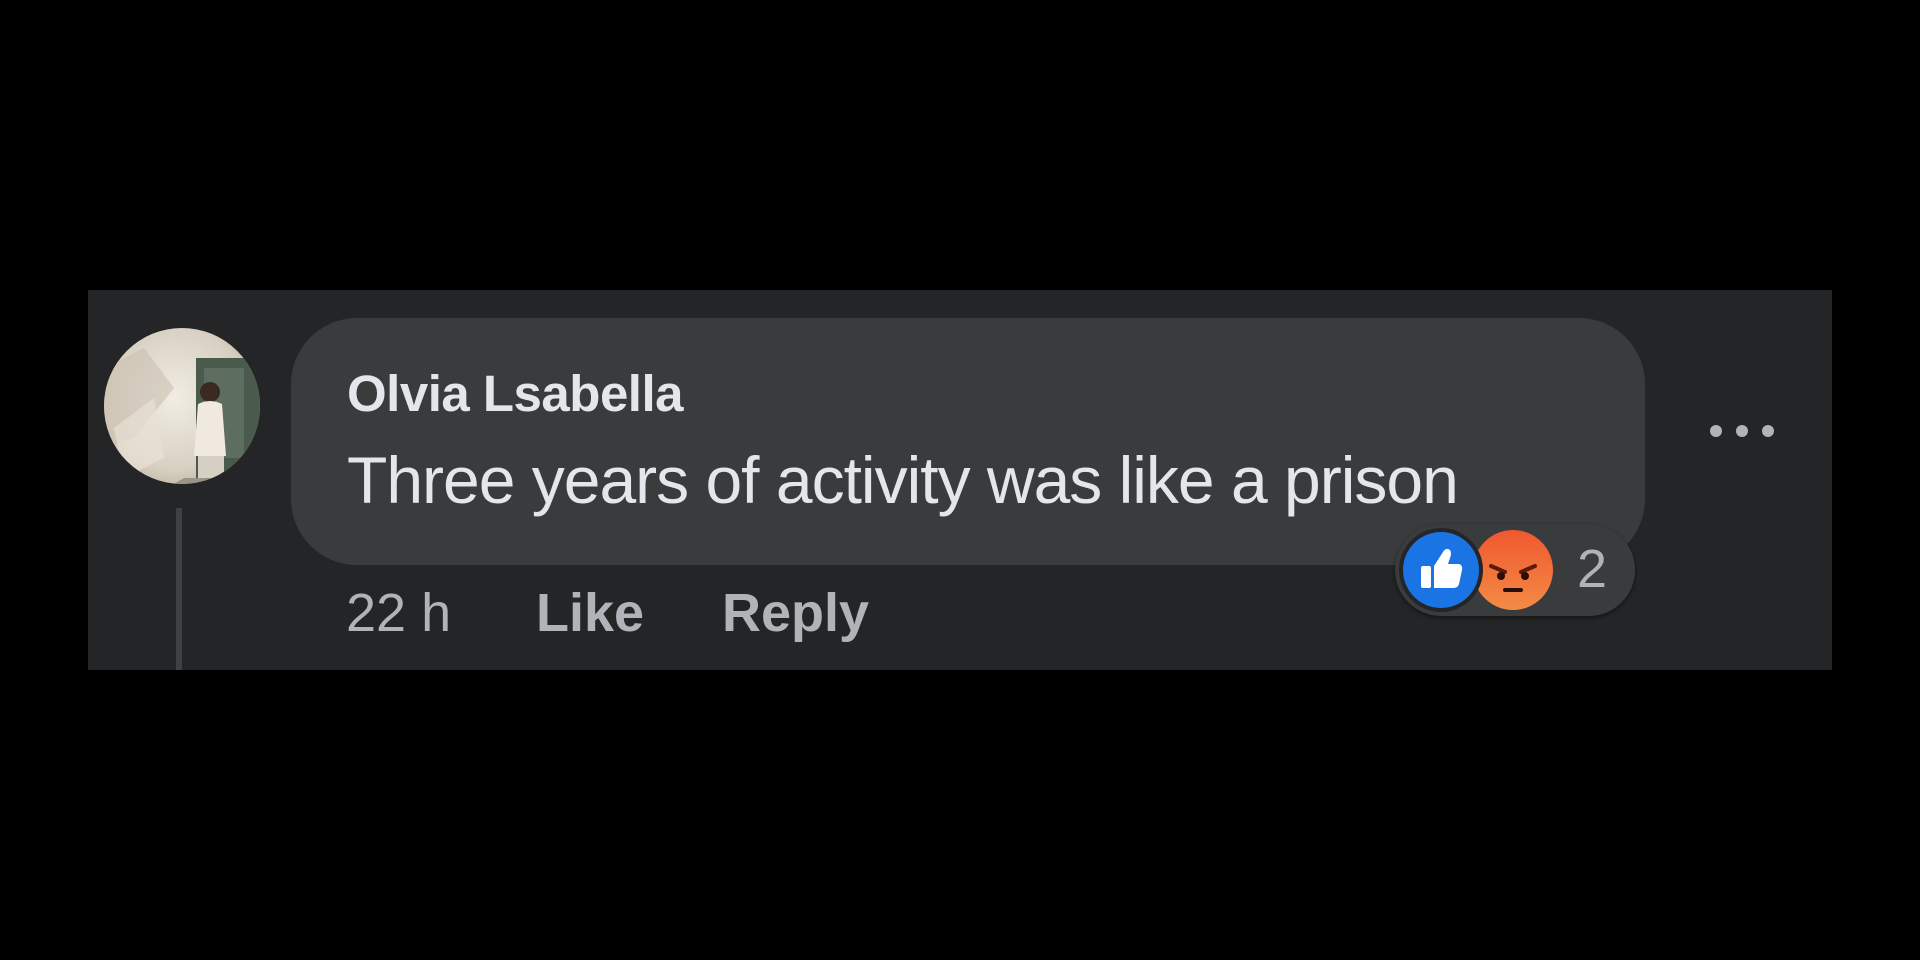 Image resolution: width=1920 pixels, height=960 pixels. Describe the element at coordinates (1742, 431) in the screenshot. I see `more-options-icon` at that location.